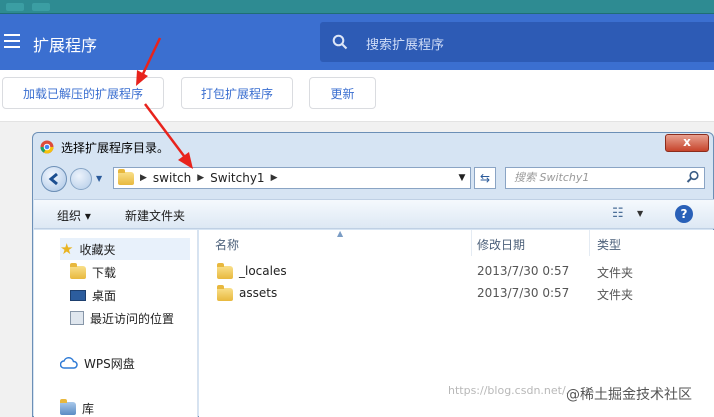 This screenshot has width=714, height=417. Describe the element at coordinates (104, 272) in the screenshot. I see `nav-label: 下载` at that location.